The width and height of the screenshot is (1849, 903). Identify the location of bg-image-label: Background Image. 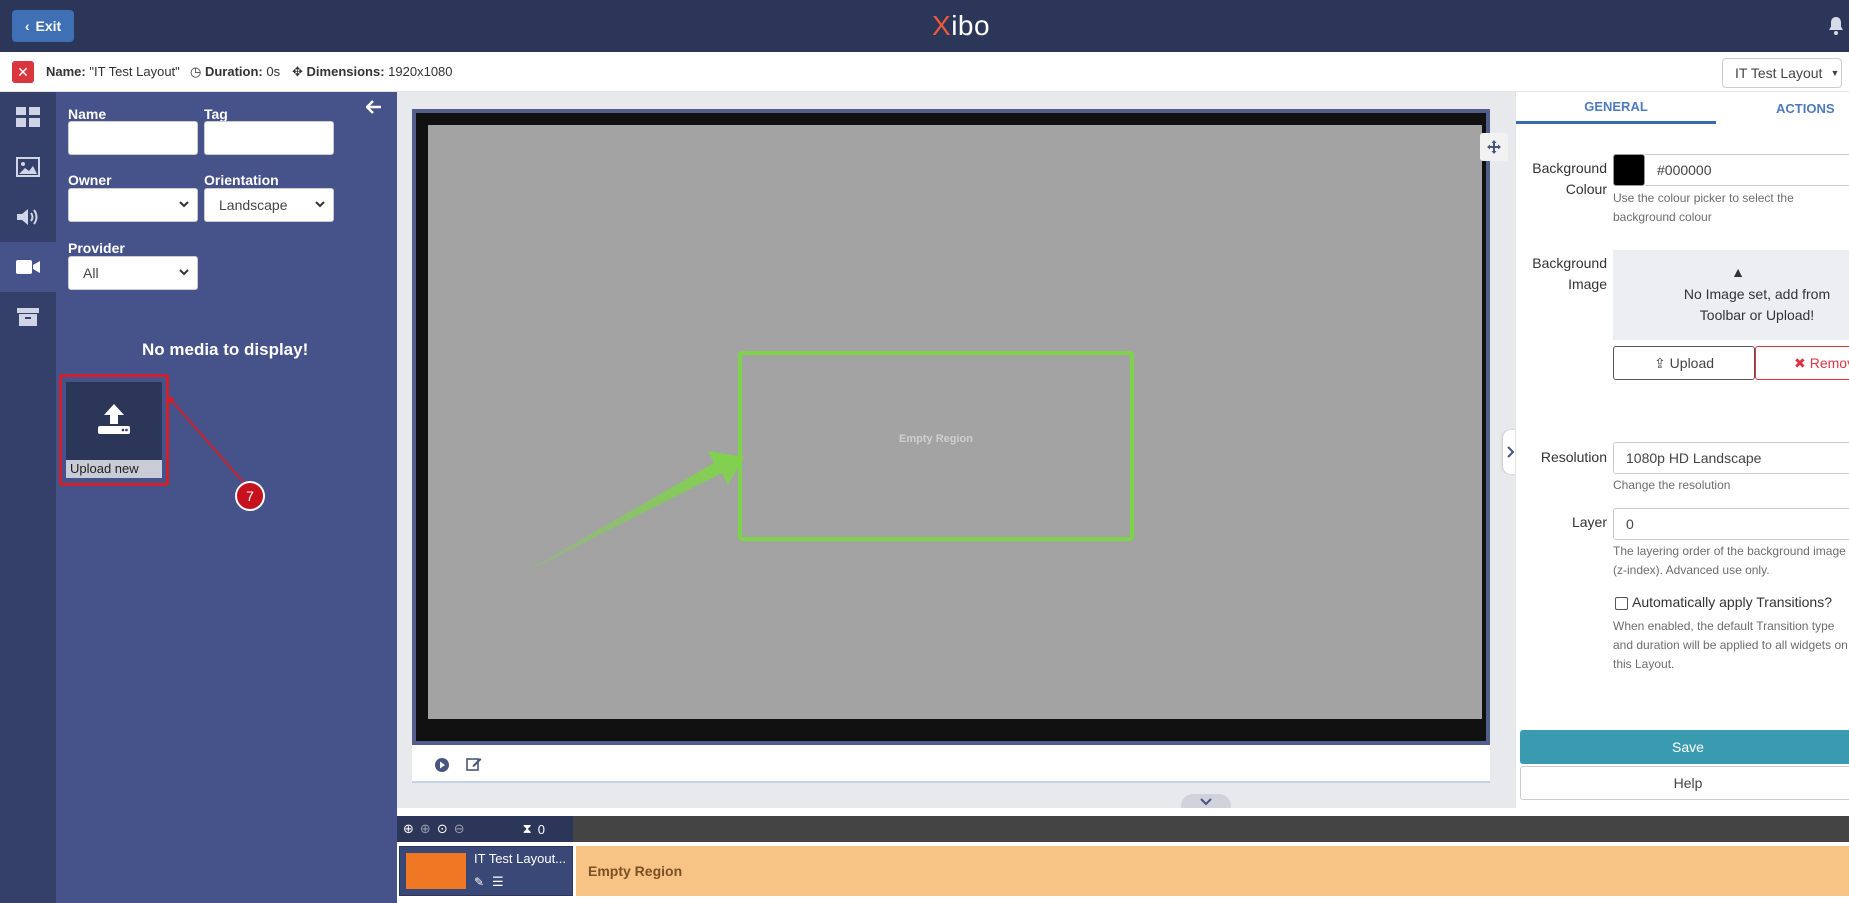
(1569, 273).